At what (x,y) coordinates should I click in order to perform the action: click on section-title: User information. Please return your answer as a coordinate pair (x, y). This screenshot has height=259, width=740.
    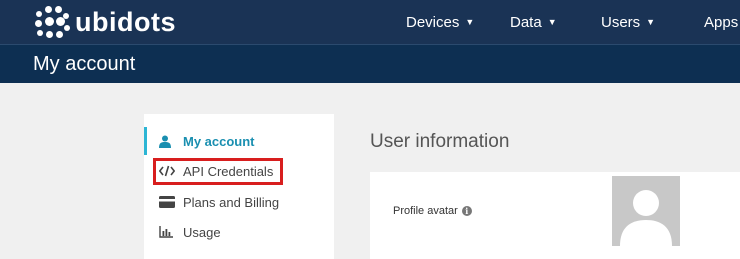
    Looking at the image, I should click on (440, 141).